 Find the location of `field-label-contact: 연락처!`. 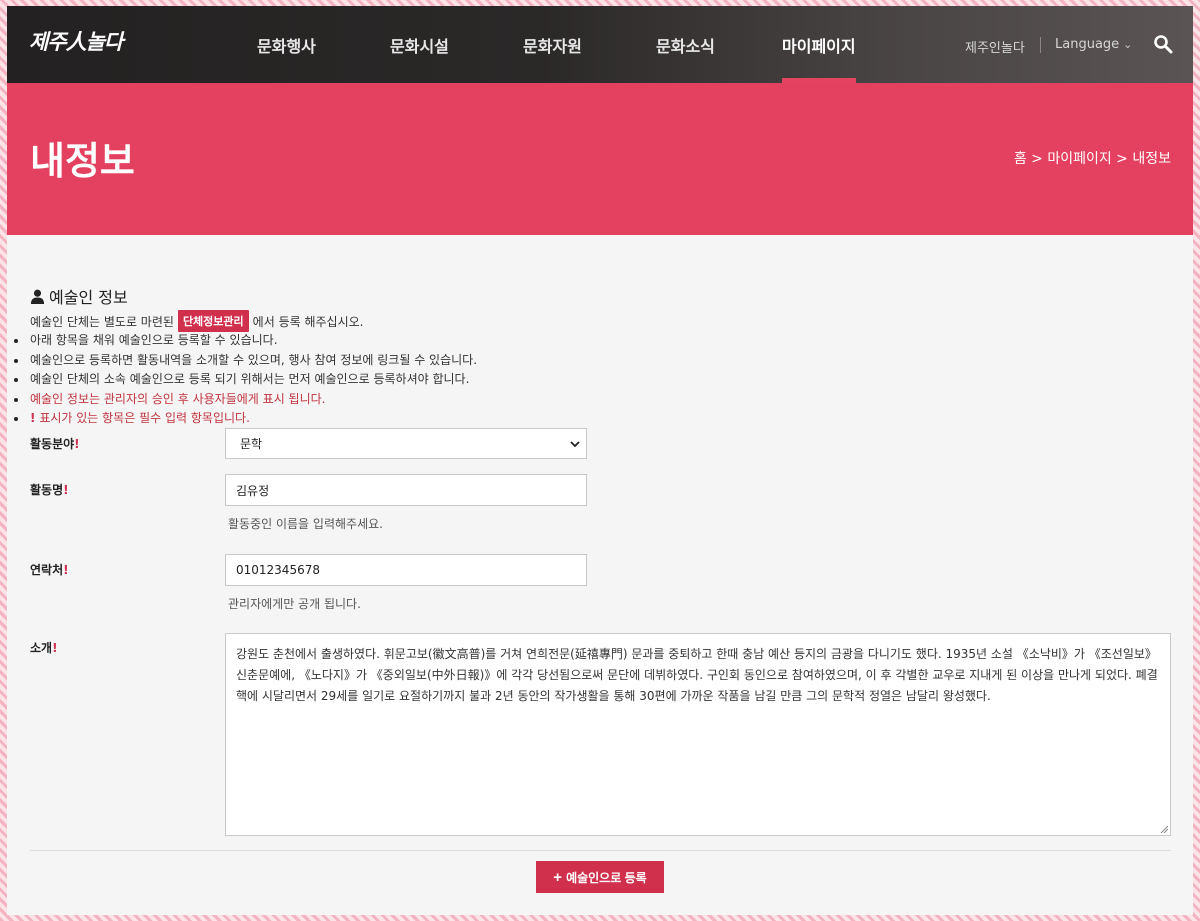

field-label-contact: 연락처! is located at coordinates (49, 569).